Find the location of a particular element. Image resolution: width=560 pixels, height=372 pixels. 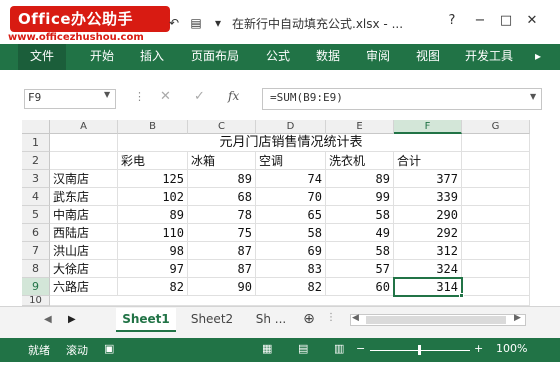

tab-home: 开始 is located at coordinates (102, 57).